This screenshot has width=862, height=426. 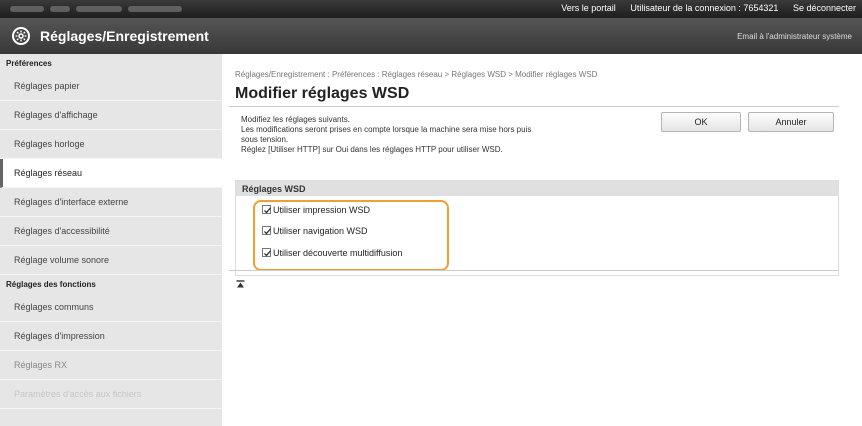 I want to click on sidebar-item-print-settings: Réglages d'impression, so click(x=111, y=336).